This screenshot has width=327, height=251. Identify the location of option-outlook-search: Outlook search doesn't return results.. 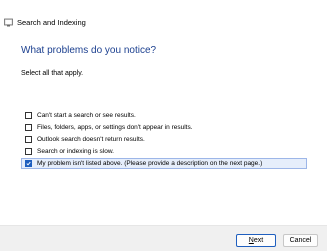
(164, 139).